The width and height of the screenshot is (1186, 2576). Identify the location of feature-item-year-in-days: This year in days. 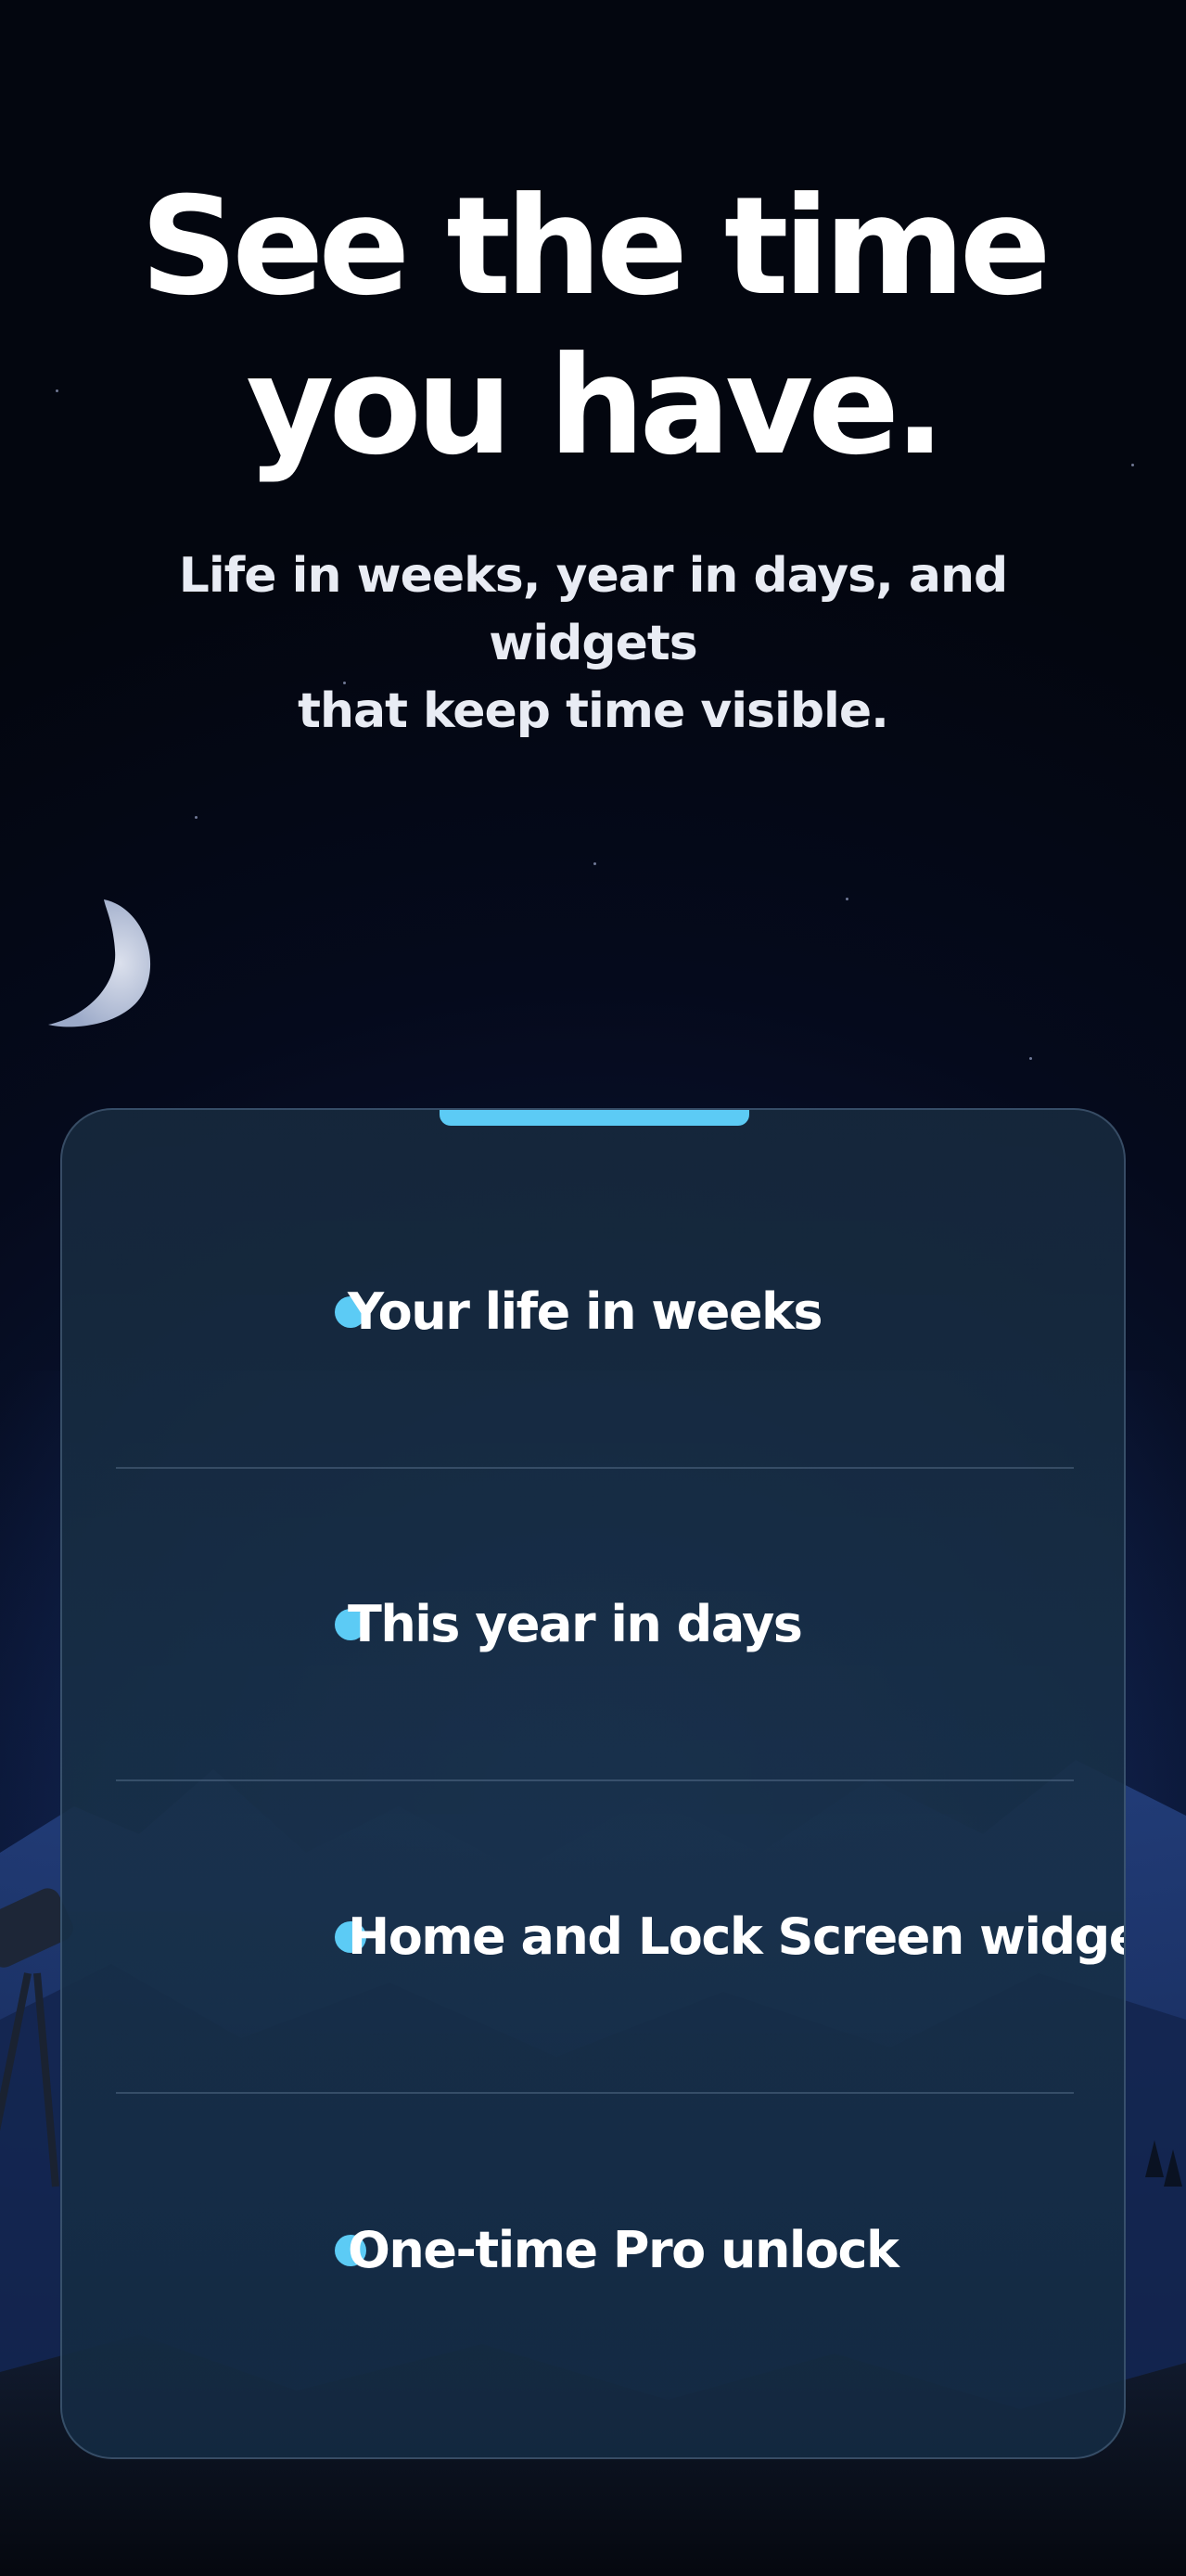
(595, 1625).